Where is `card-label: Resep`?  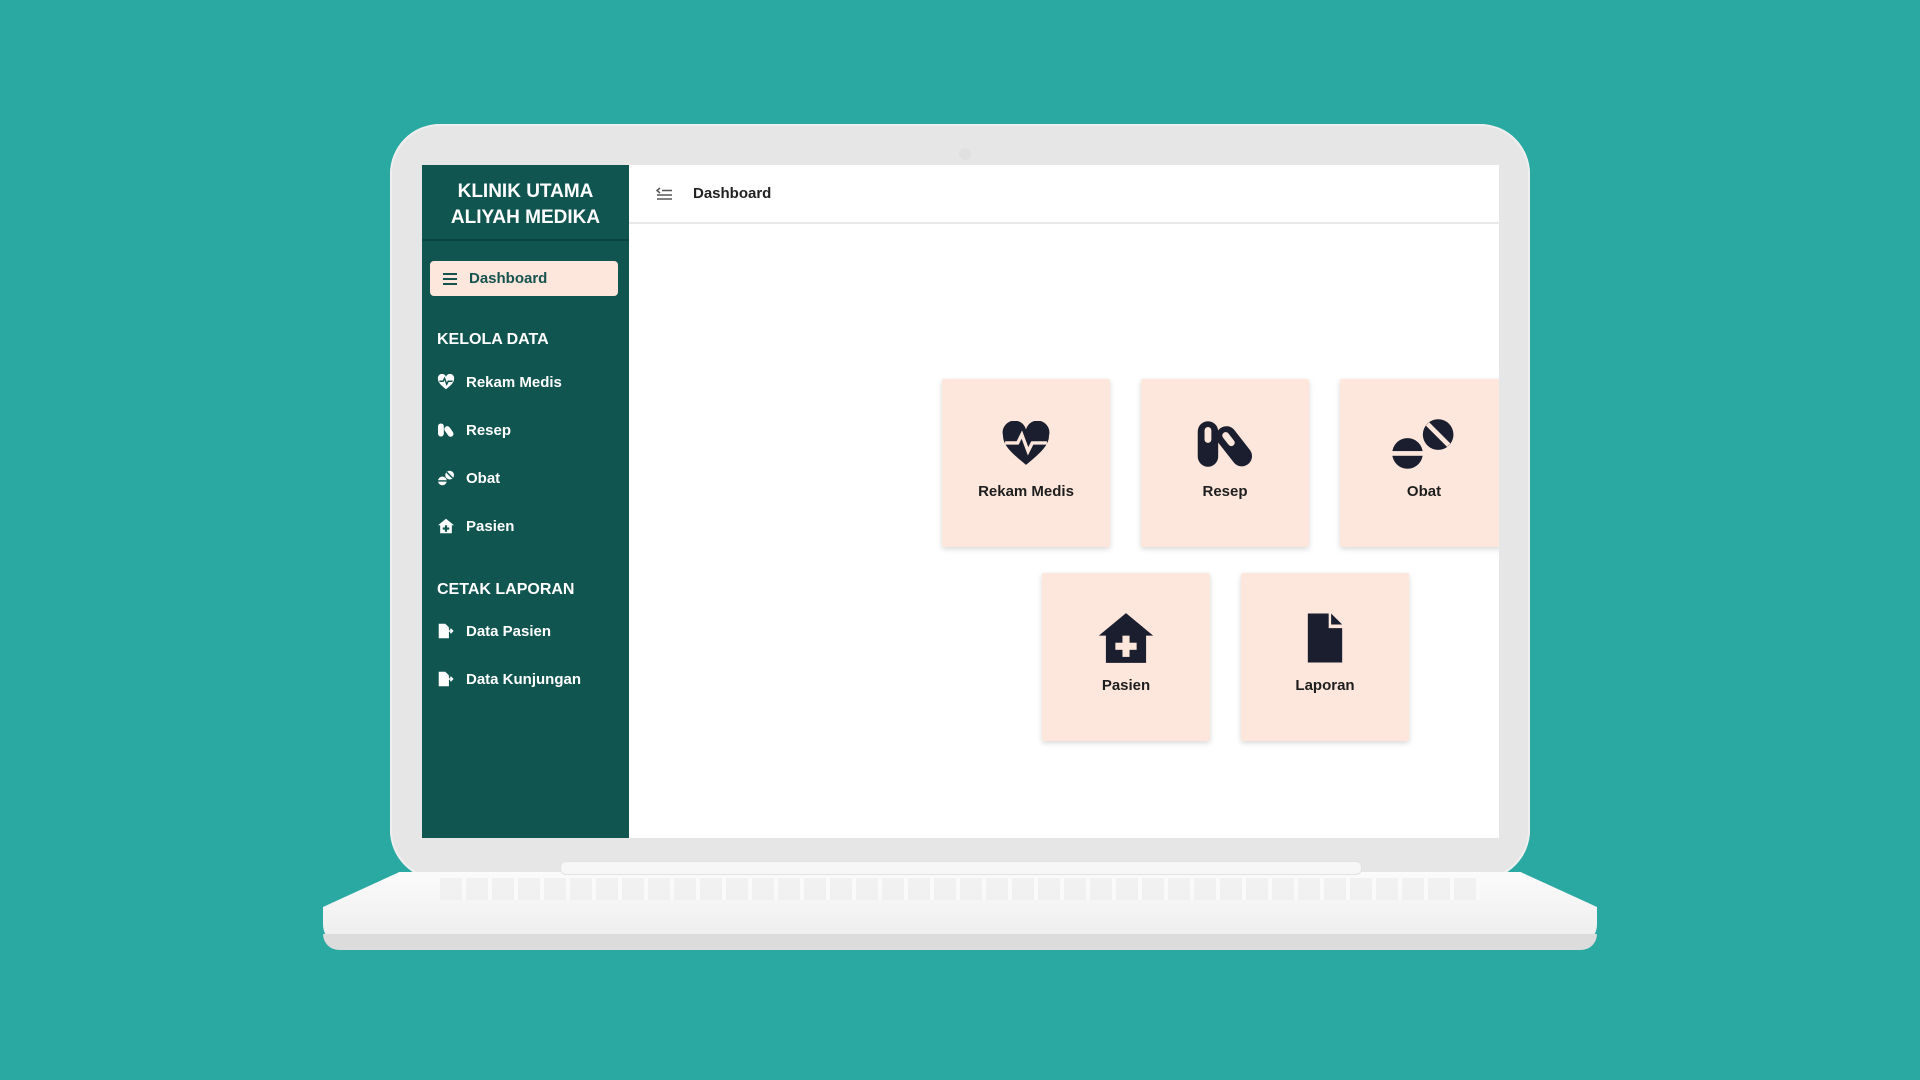 card-label: Resep is located at coordinates (1225, 491).